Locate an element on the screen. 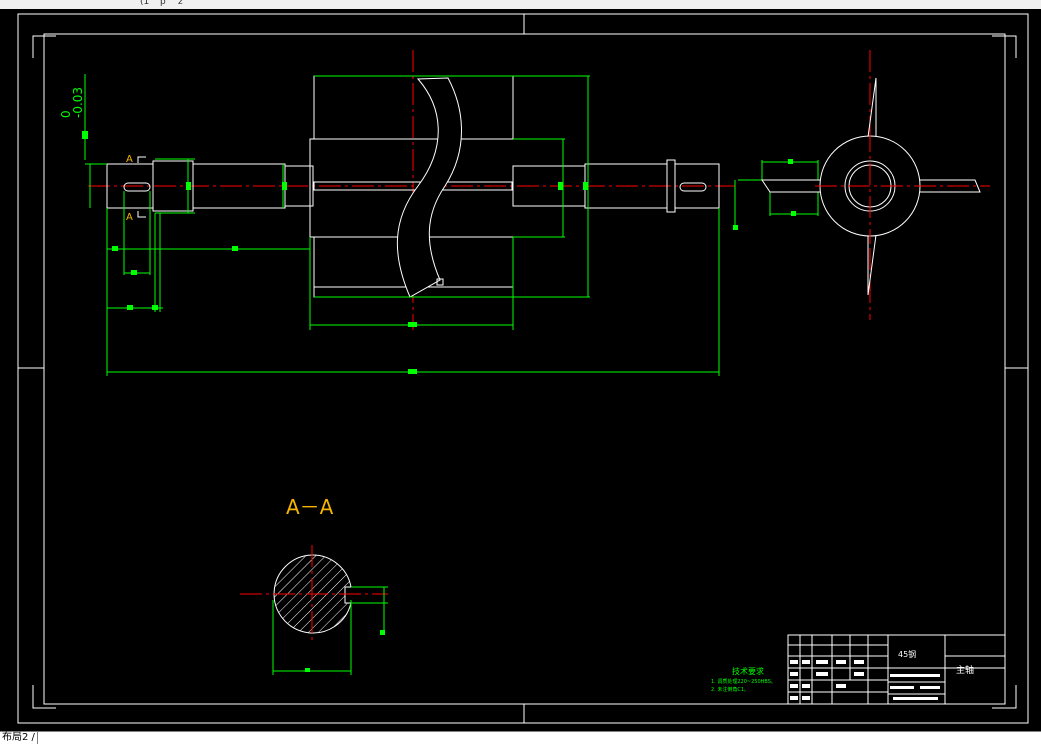 Image resolution: width=1041 pixels, height=744 pixels. corner-tr is located at coordinates (1004, 46).